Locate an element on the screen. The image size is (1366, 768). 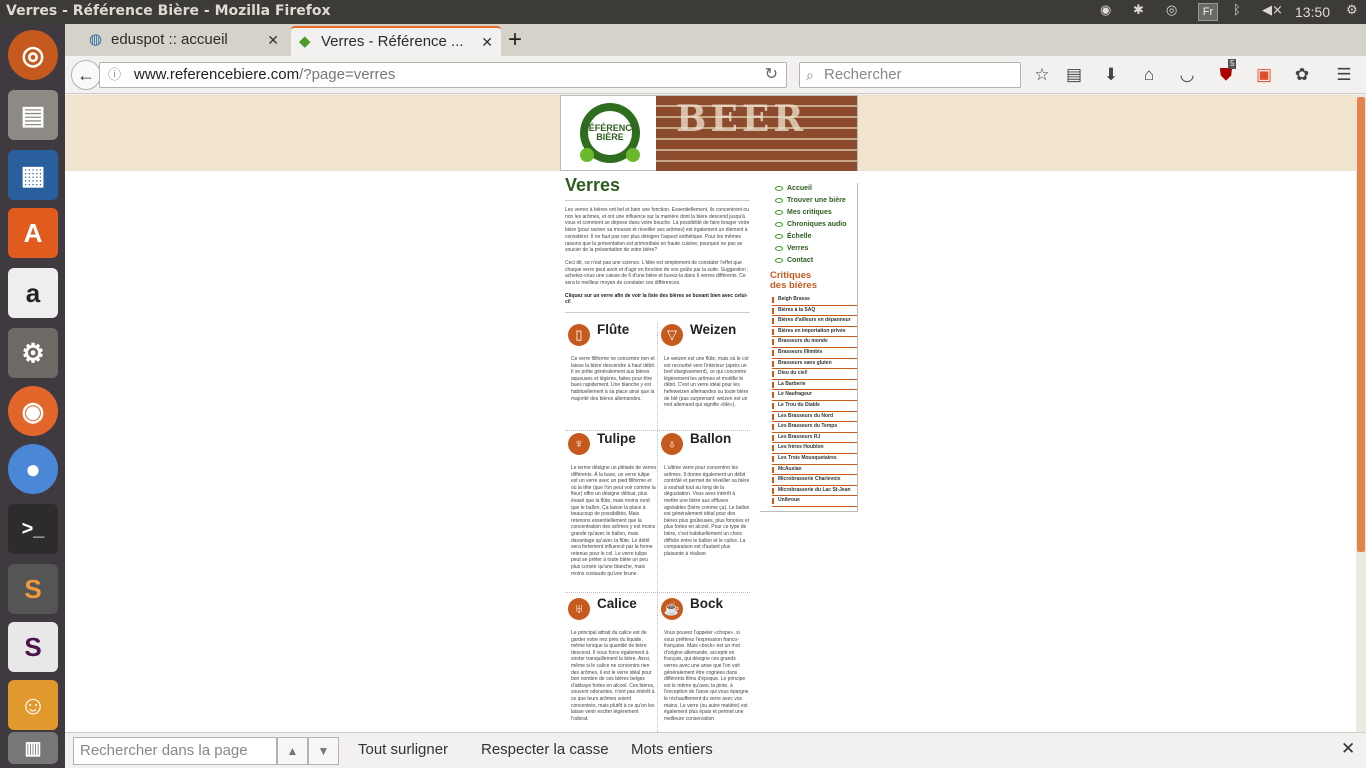
critique-link: Beigh Brasse is located at coordinates (814, 300).